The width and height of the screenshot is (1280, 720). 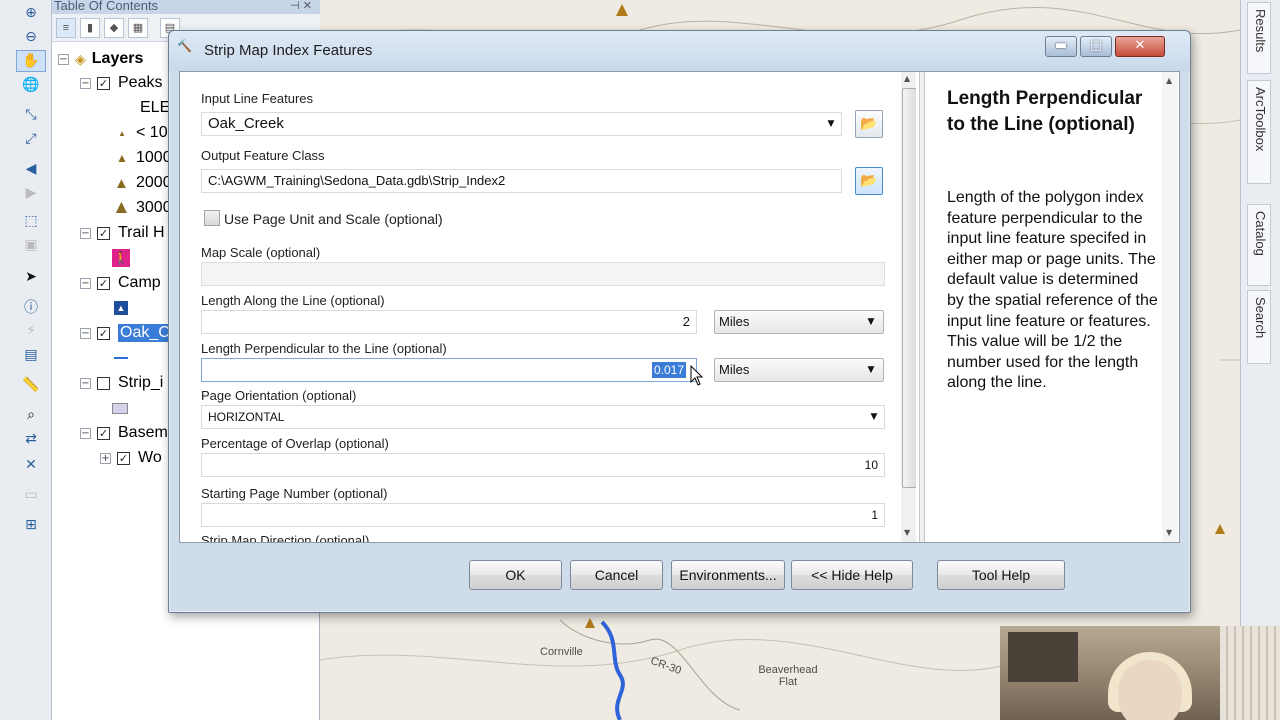 I want to click on minimize-button: ▬, so click(x=1061, y=46).